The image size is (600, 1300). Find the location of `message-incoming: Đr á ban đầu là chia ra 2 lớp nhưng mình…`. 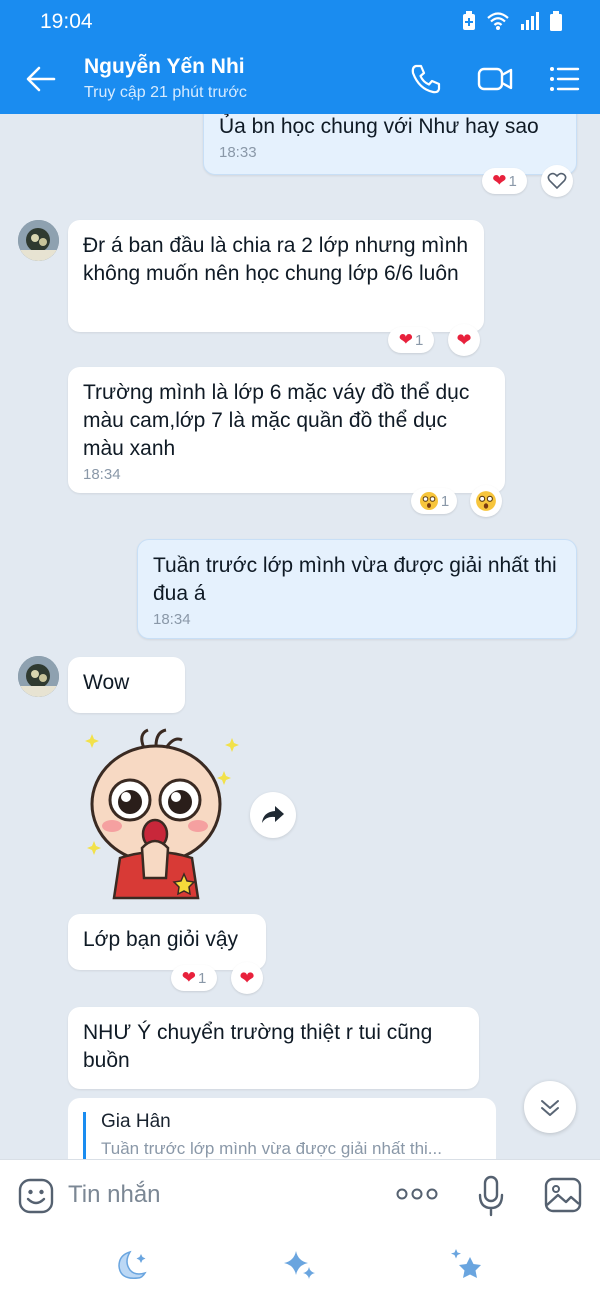

message-incoming: Đr á ban đầu là chia ra 2 lớp nhưng mình… is located at coordinates (276, 276).